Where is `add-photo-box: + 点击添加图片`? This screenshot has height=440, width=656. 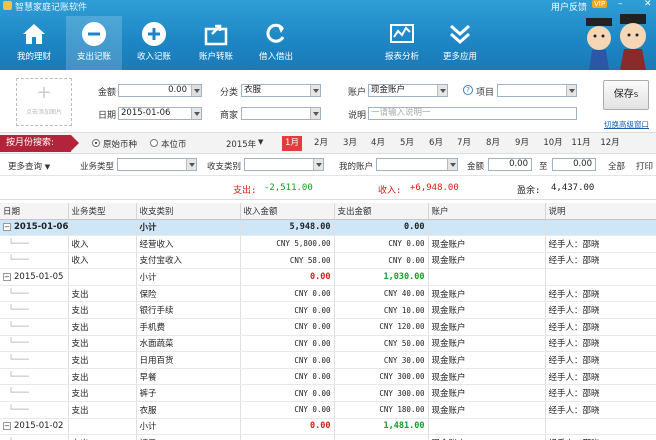 add-photo-box: + 点击添加图片 is located at coordinates (44, 102).